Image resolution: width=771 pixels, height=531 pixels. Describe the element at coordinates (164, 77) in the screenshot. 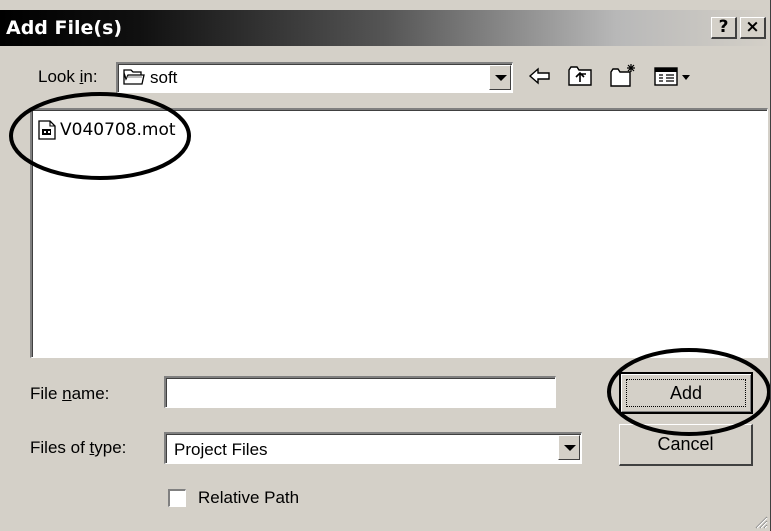

I see `look-in-value: soft` at that location.